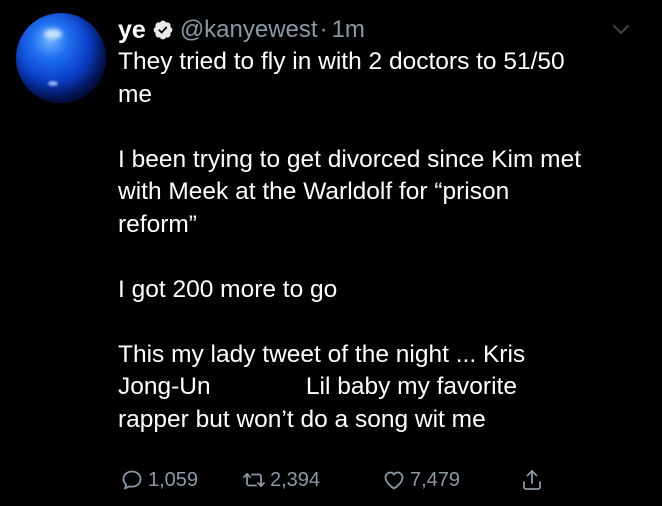  I want to click on reply-button: 1,059, so click(159, 480).